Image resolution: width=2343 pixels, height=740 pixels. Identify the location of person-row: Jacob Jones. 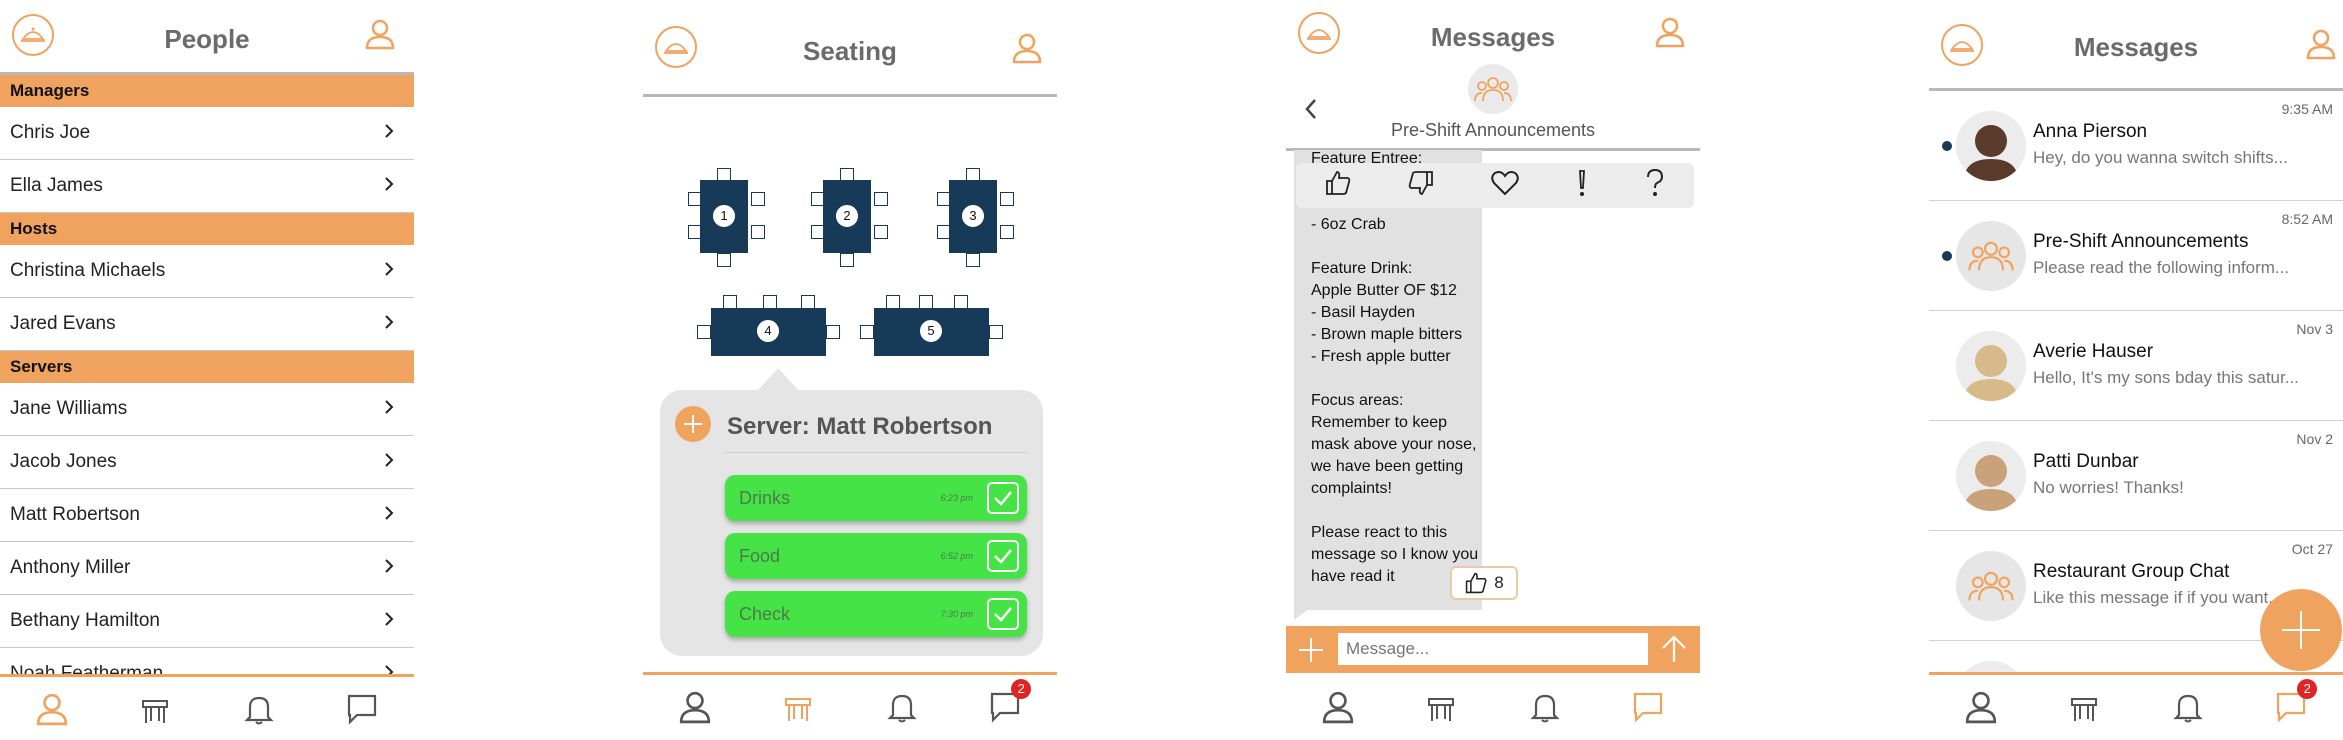
(207, 462).